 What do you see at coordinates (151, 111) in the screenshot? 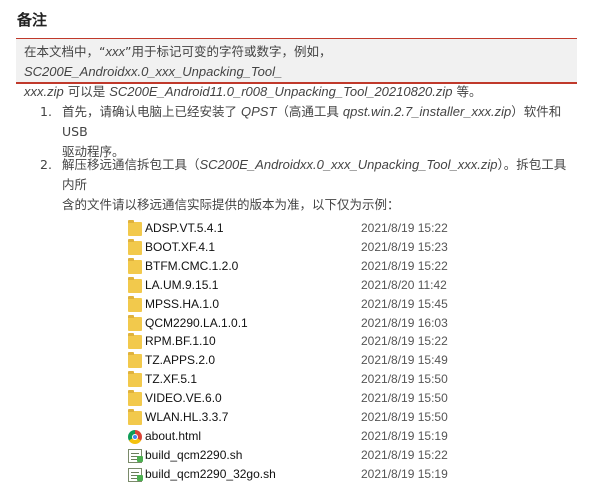
I see `step-text-part: 首先，请确认电脑上已经安装了` at bounding box center [151, 111].